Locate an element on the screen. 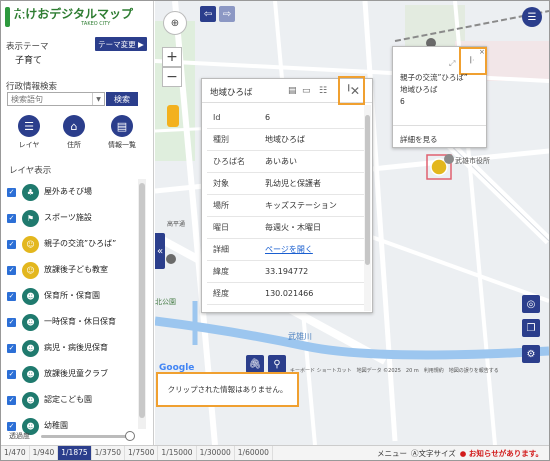 This screenshot has height=461, width=550. popup-row: 詳細 ページを開く is located at coordinates (287, 250).